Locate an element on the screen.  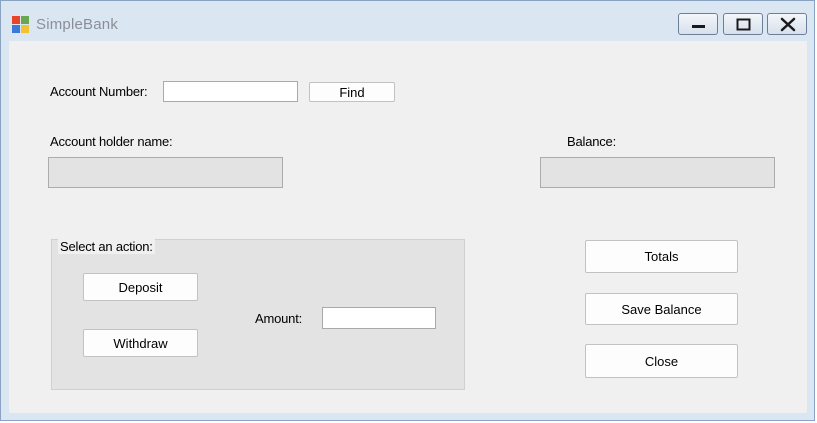
app-icon is located at coordinates (20, 24).